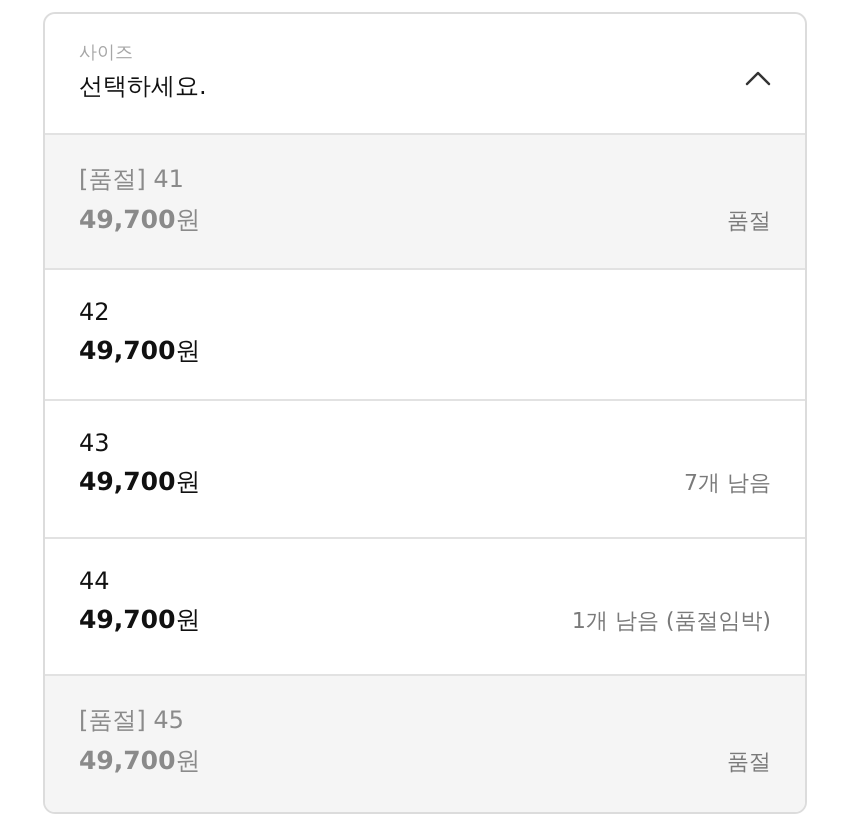  What do you see at coordinates (671, 622) in the screenshot?
I see `stock-status: 1개 남음 (품절임박)` at bounding box center [671, 622].